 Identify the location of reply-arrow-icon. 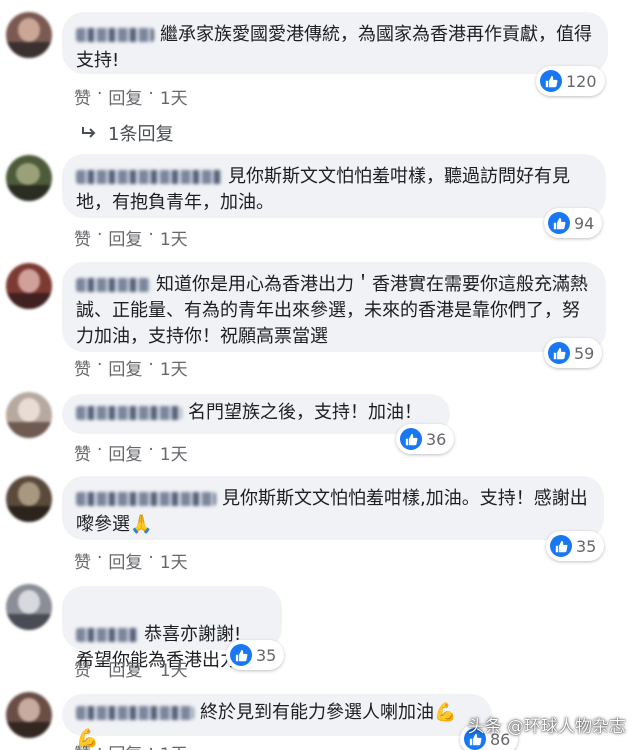
(89, 132).